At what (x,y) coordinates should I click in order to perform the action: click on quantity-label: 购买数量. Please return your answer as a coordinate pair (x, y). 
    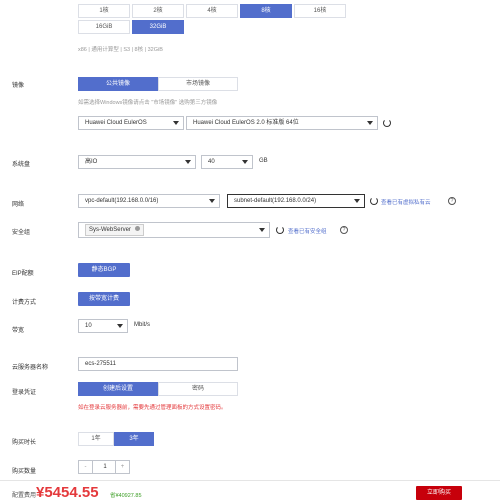
    Looking at the image, I should click on (24, 472).